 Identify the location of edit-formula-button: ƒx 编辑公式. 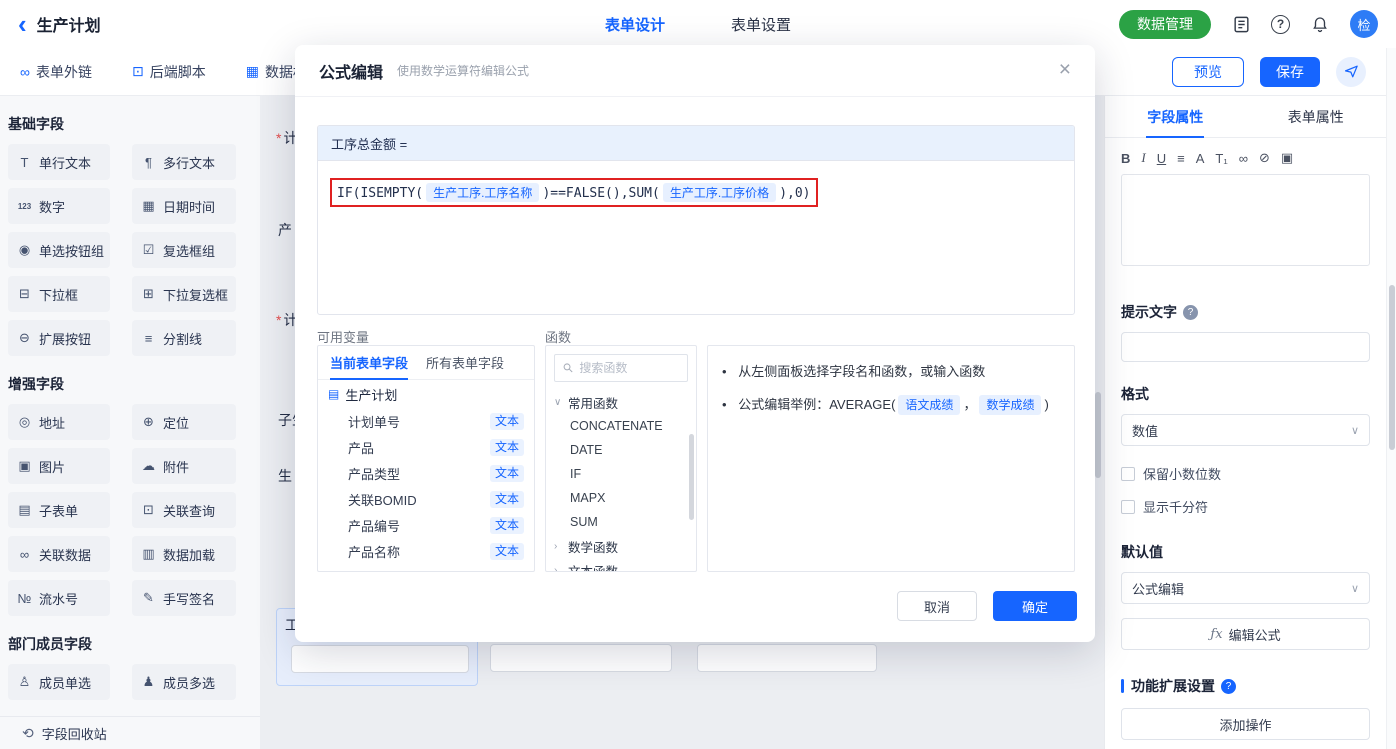
(1245, 634).